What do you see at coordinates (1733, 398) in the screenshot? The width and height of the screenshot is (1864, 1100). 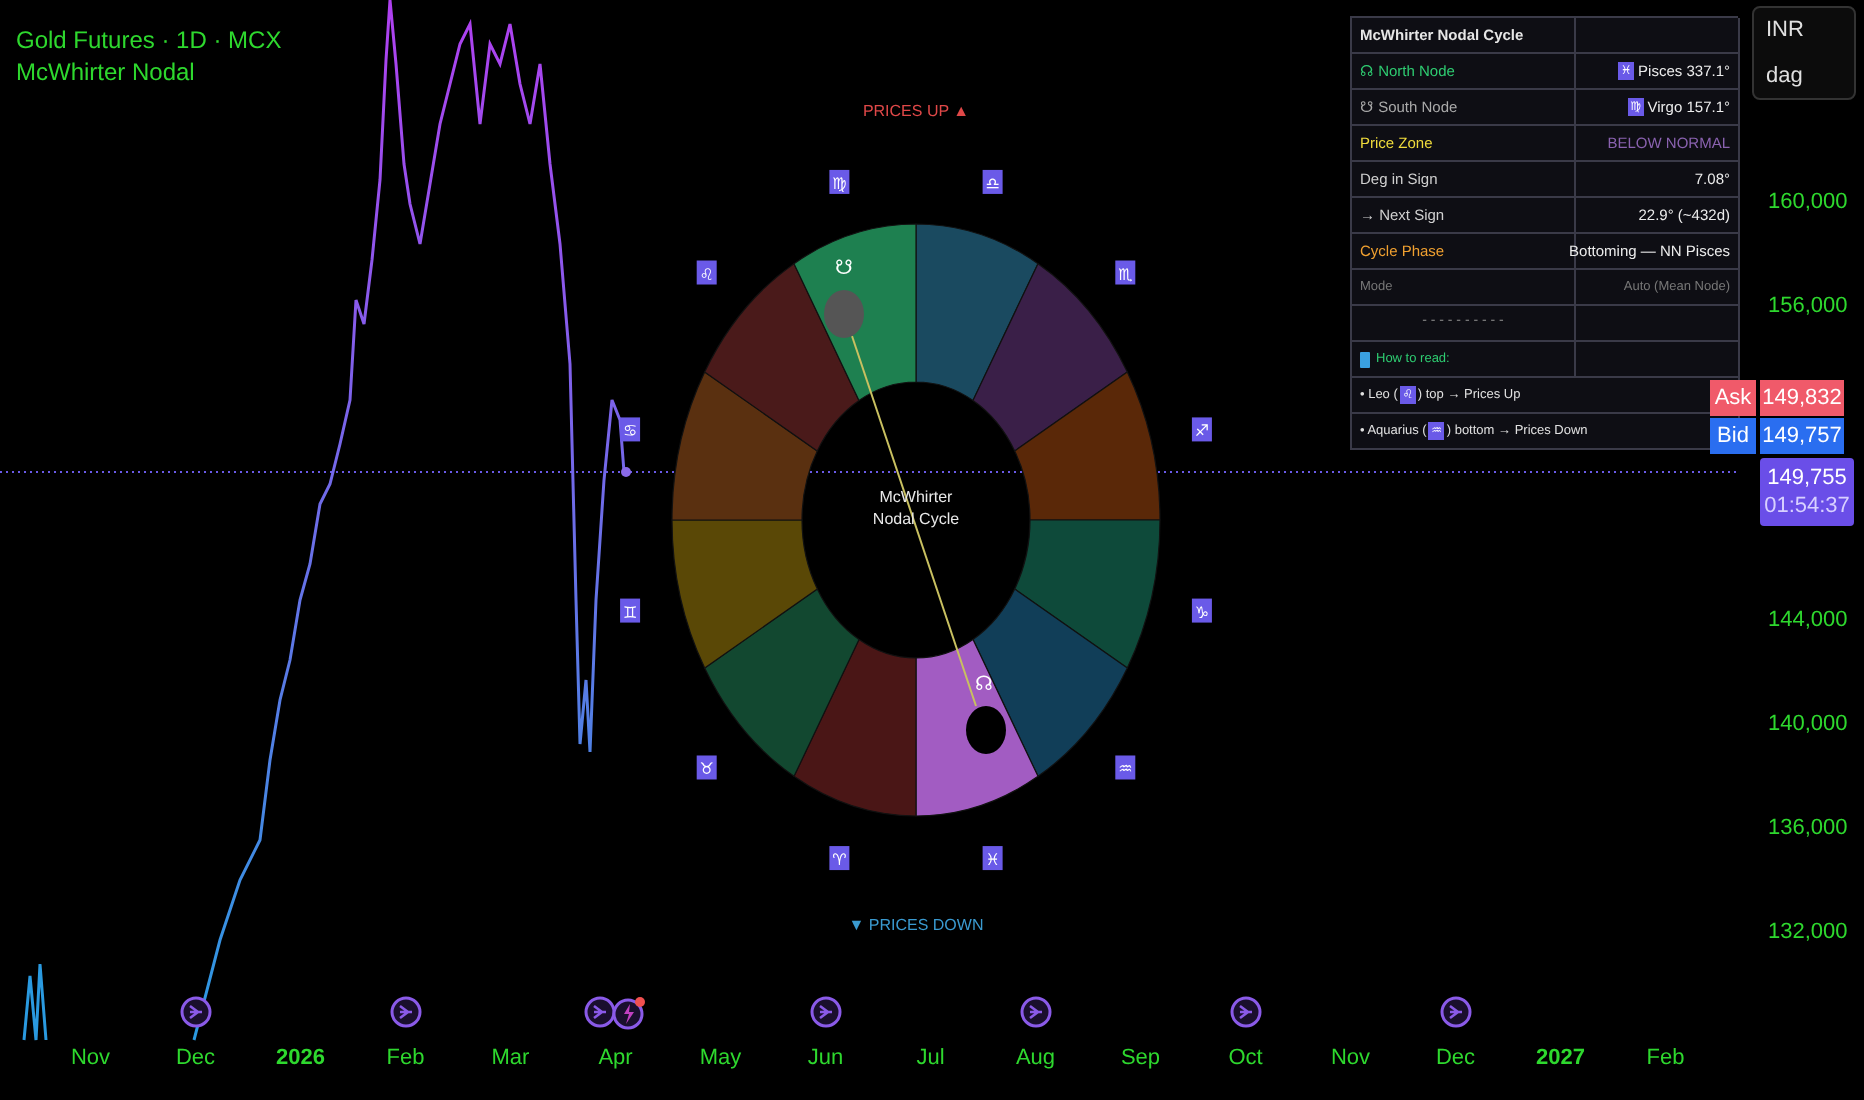 I see `ask-label: Ask` at bounding box center [1733, 398].